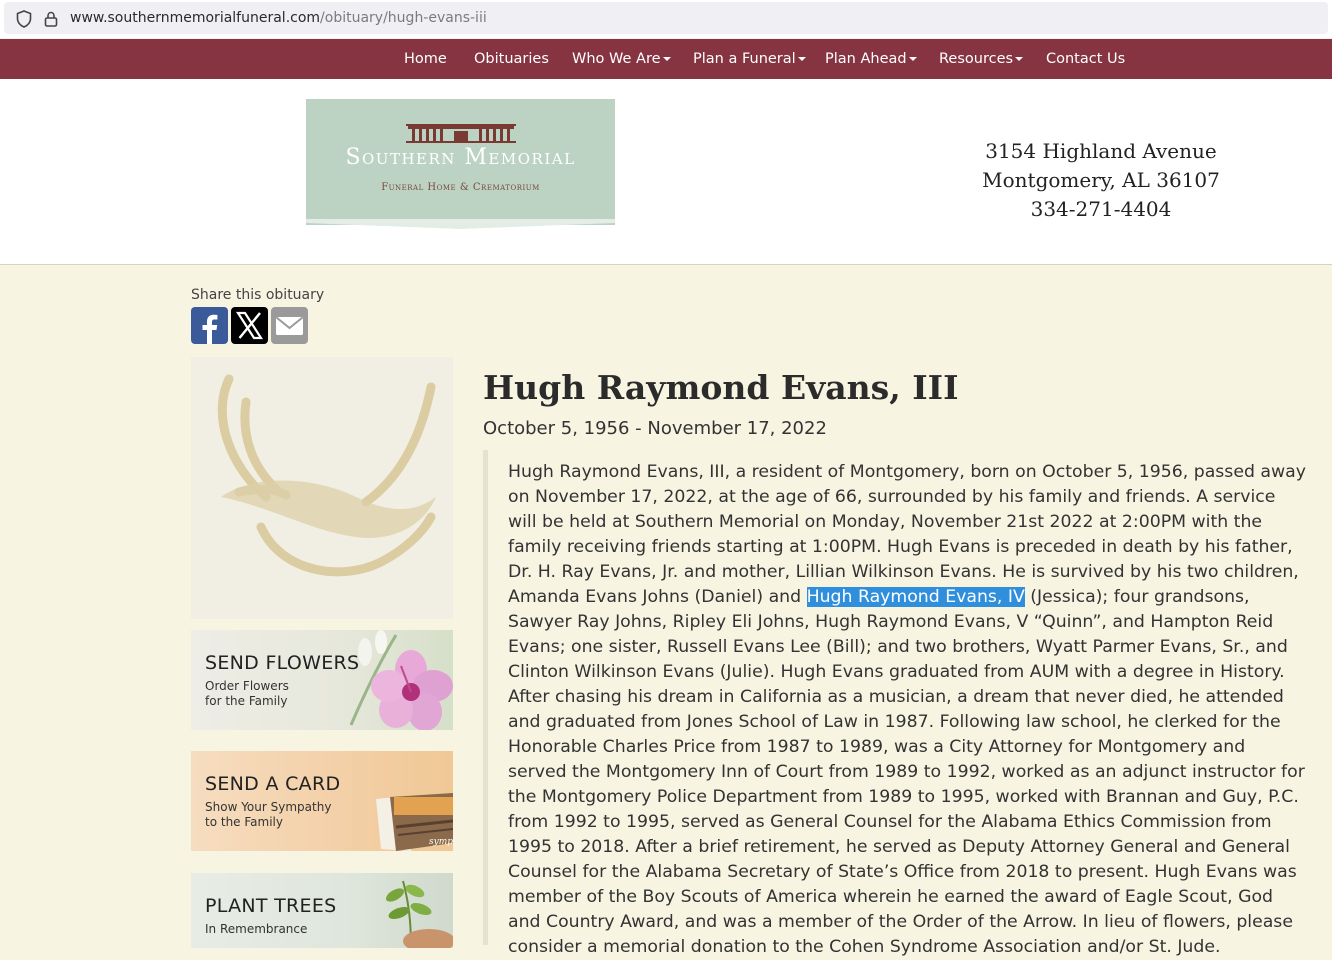 The image size is (1332, 960). I want to click on share-label: Share this obituary, so click(258, 295).